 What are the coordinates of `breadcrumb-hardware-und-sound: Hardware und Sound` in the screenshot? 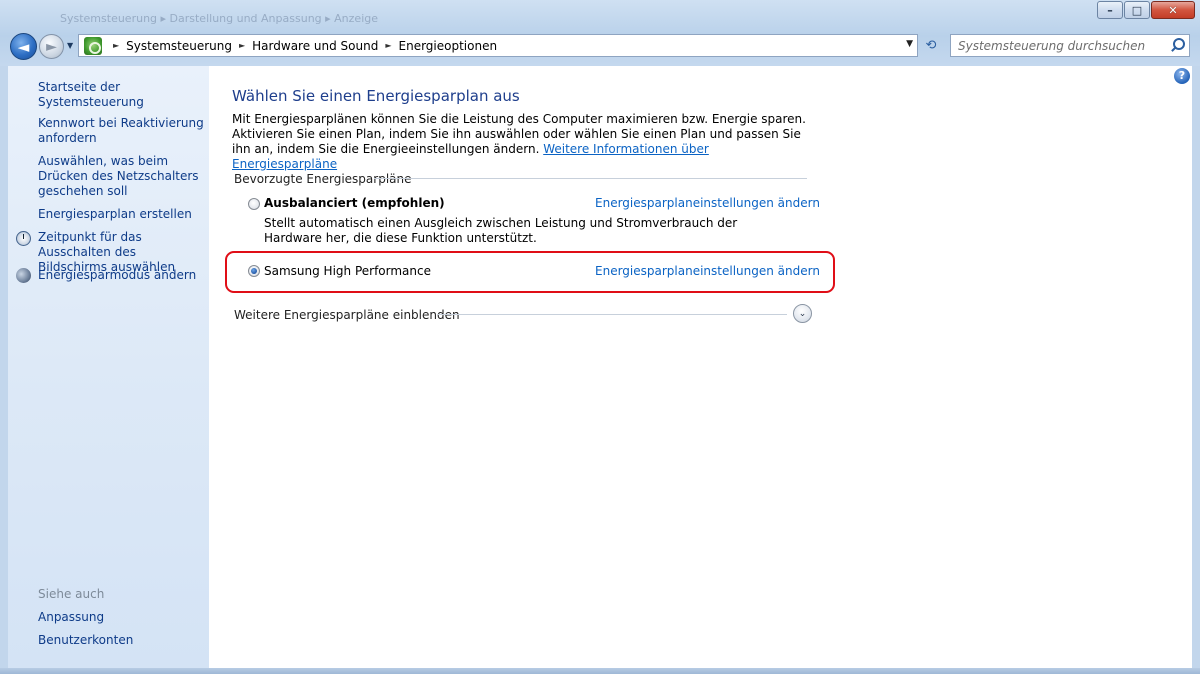 It's located at (315, 46).